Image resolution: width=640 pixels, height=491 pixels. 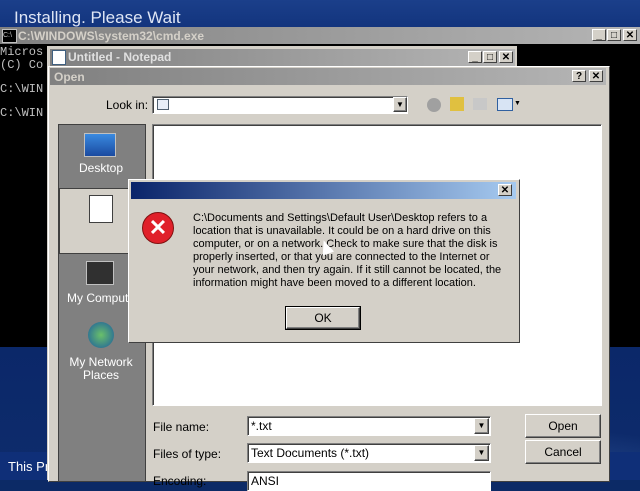 I want to click on cmd-maximize-button: □, so click(x=614, y=35).